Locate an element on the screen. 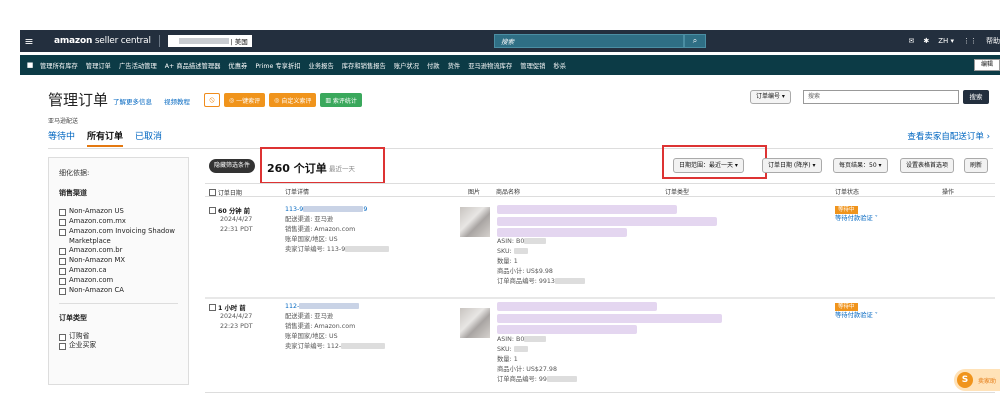  nav-item: 管理订单 is located at coordinates (98, 65).